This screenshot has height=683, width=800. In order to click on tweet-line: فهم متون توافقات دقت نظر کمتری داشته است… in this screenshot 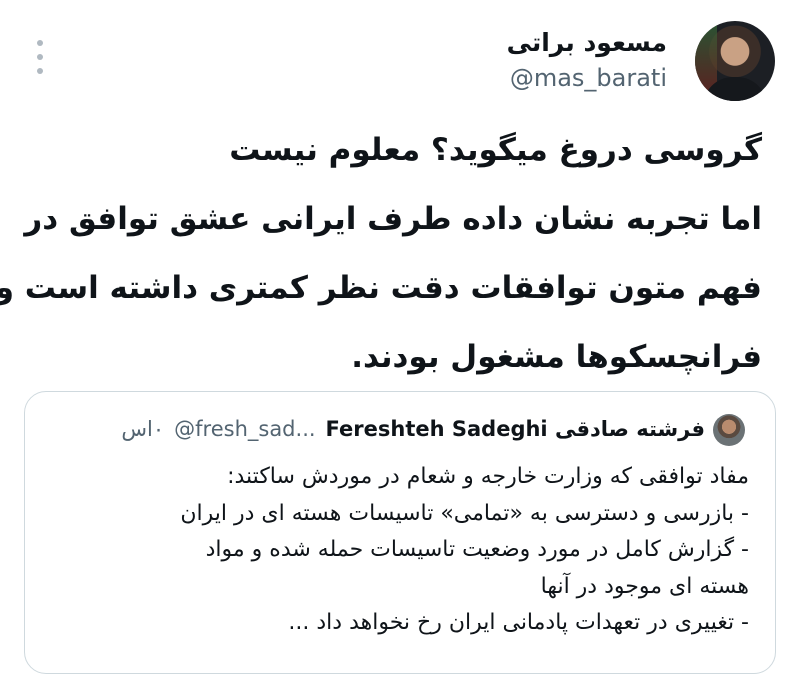, I will do `click(381, 288)`.